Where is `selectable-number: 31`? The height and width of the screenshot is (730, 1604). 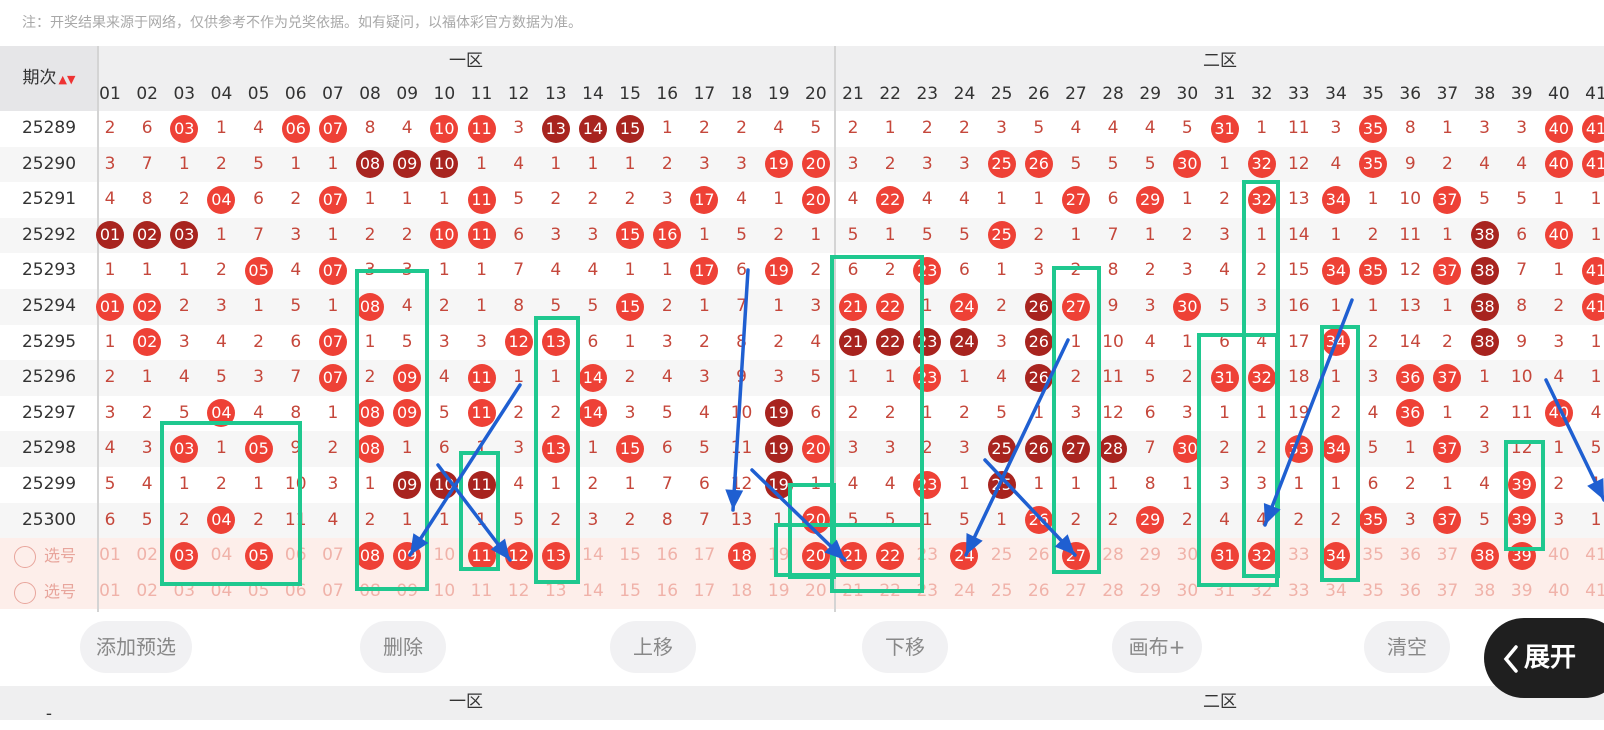 selectable-number: 31 is located at coordinates (1224, 591).